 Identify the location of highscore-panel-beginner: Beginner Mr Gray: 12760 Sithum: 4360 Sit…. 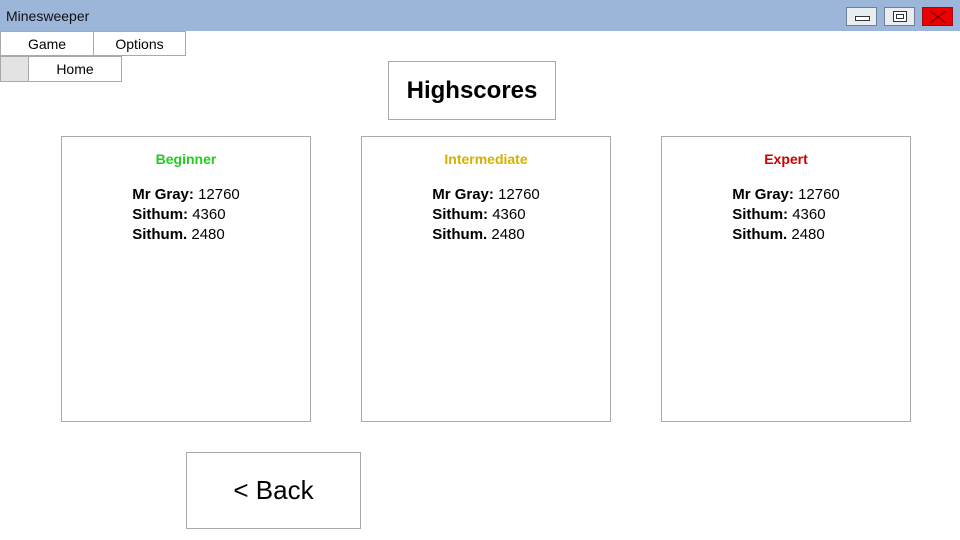
(186, 279).